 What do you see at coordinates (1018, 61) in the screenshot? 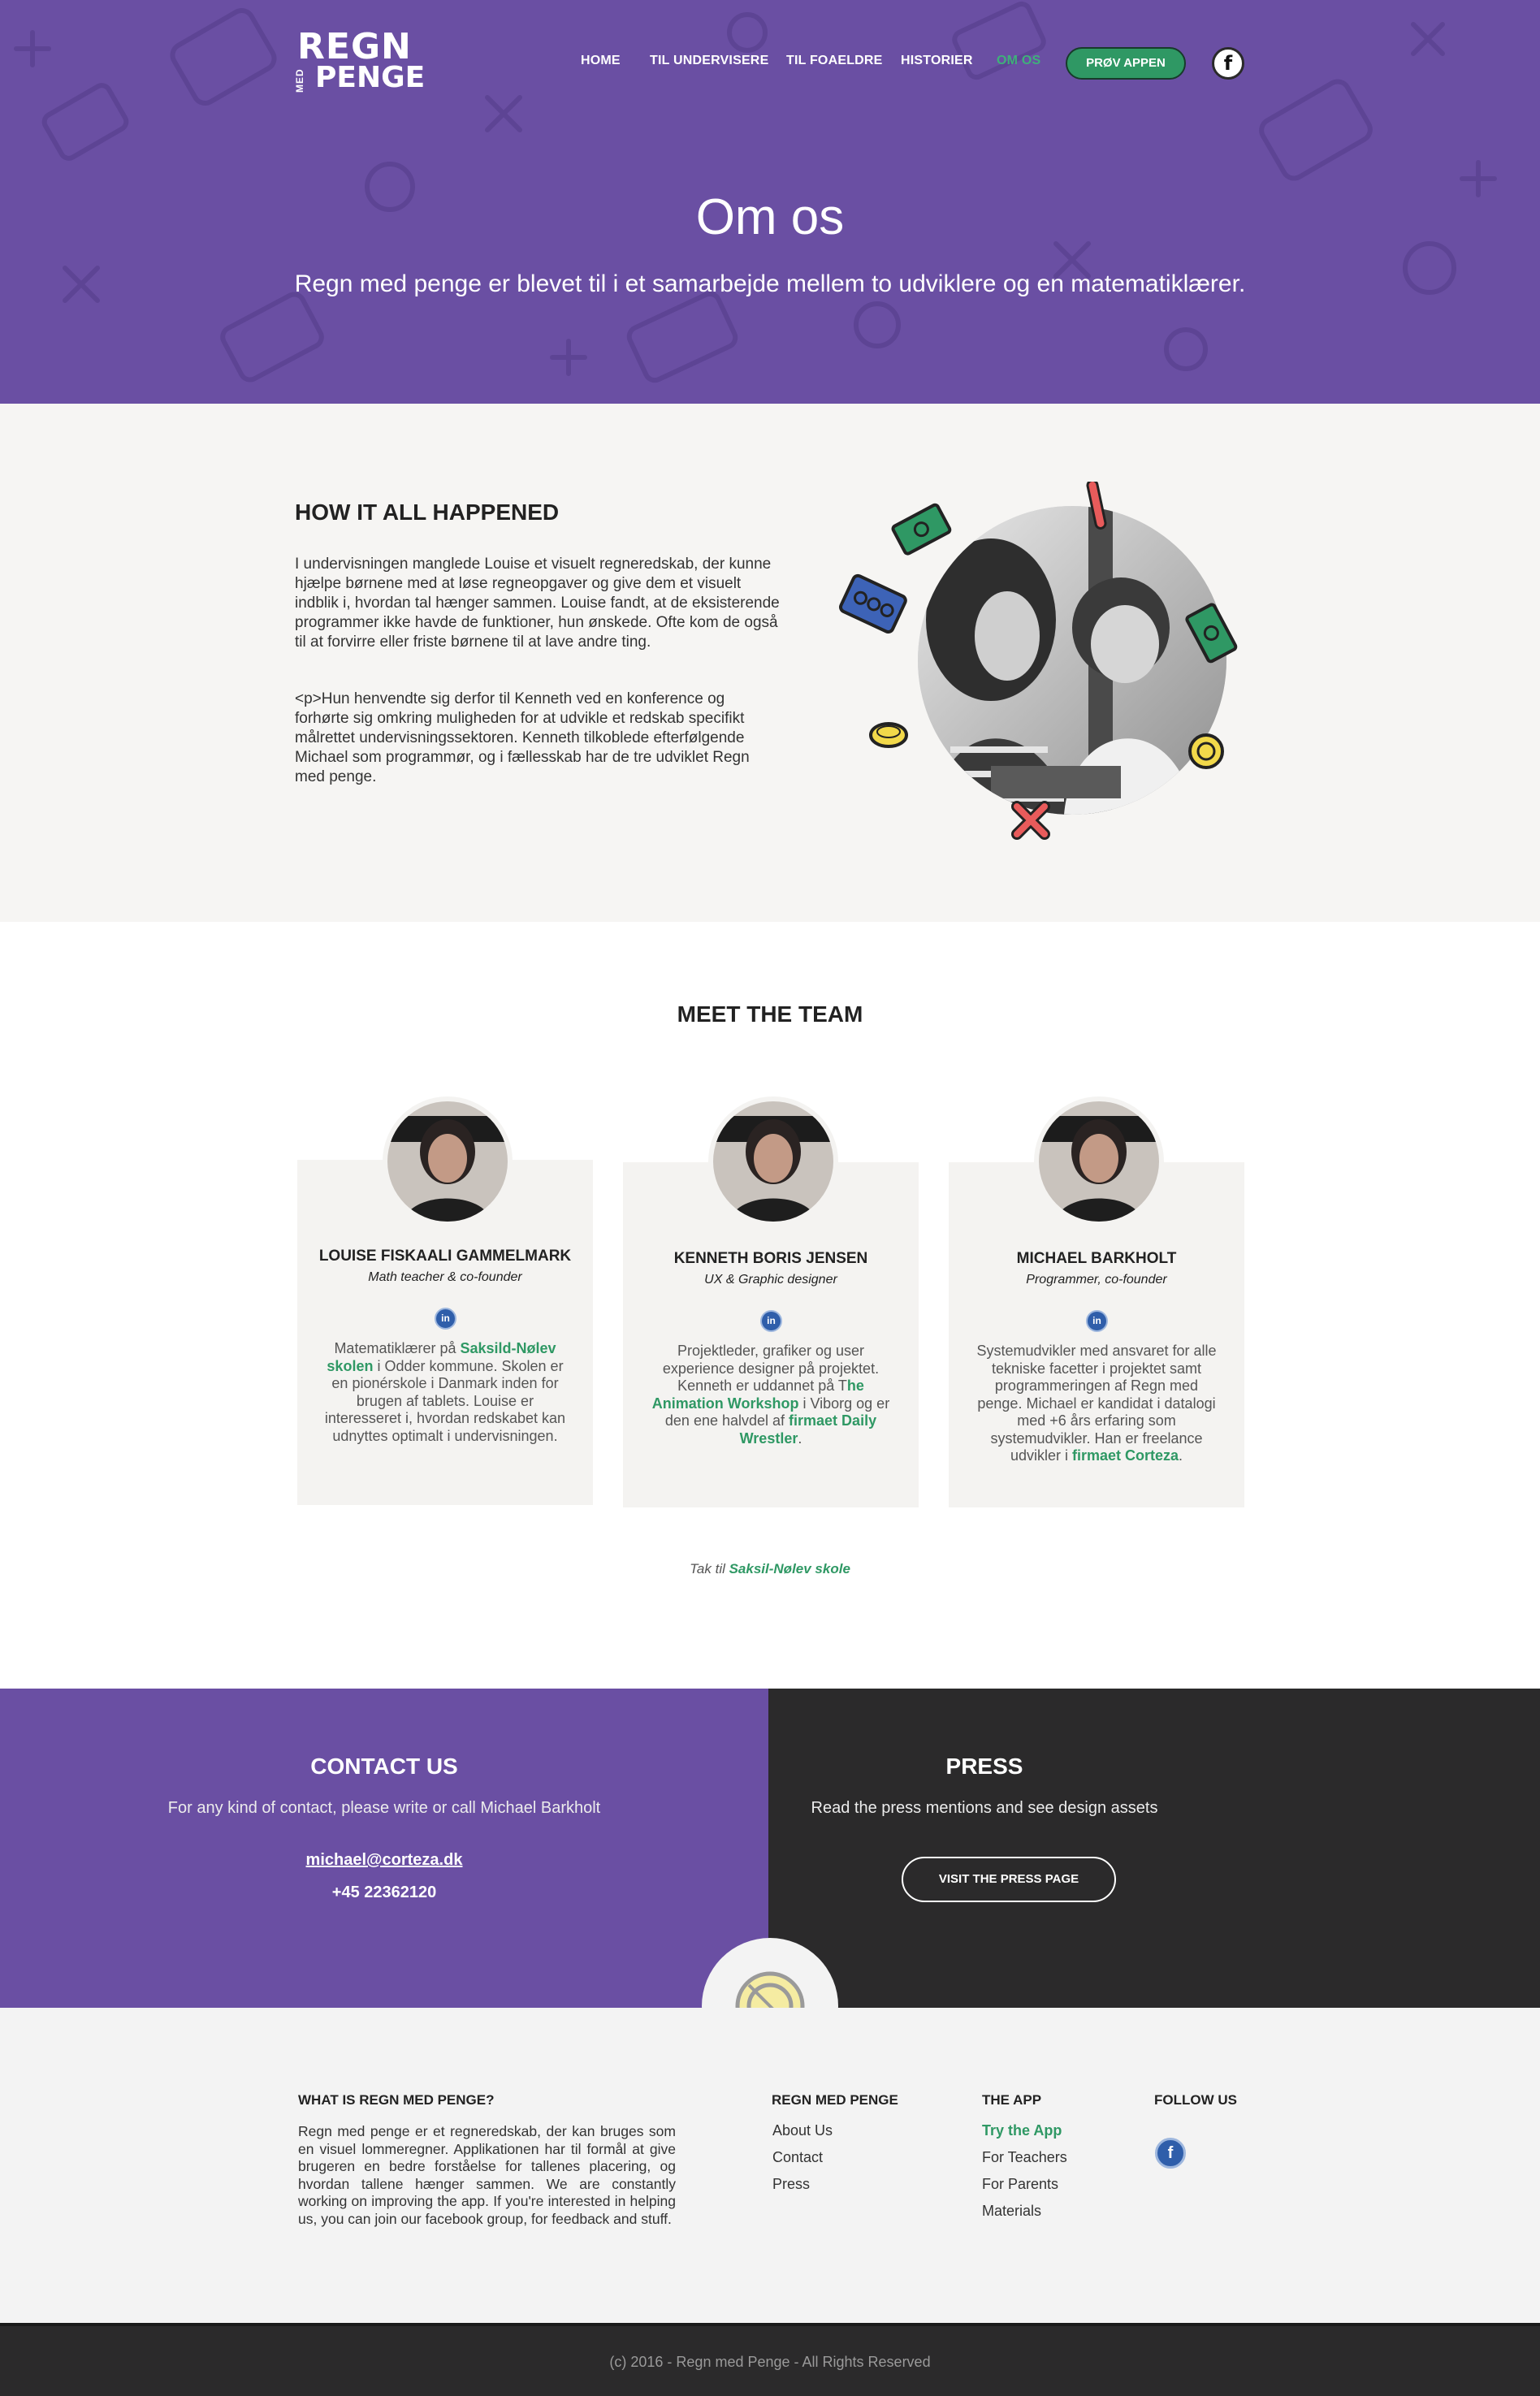
I see `nav-item-om-os: OM OS` at bounding box center [1018, 61].